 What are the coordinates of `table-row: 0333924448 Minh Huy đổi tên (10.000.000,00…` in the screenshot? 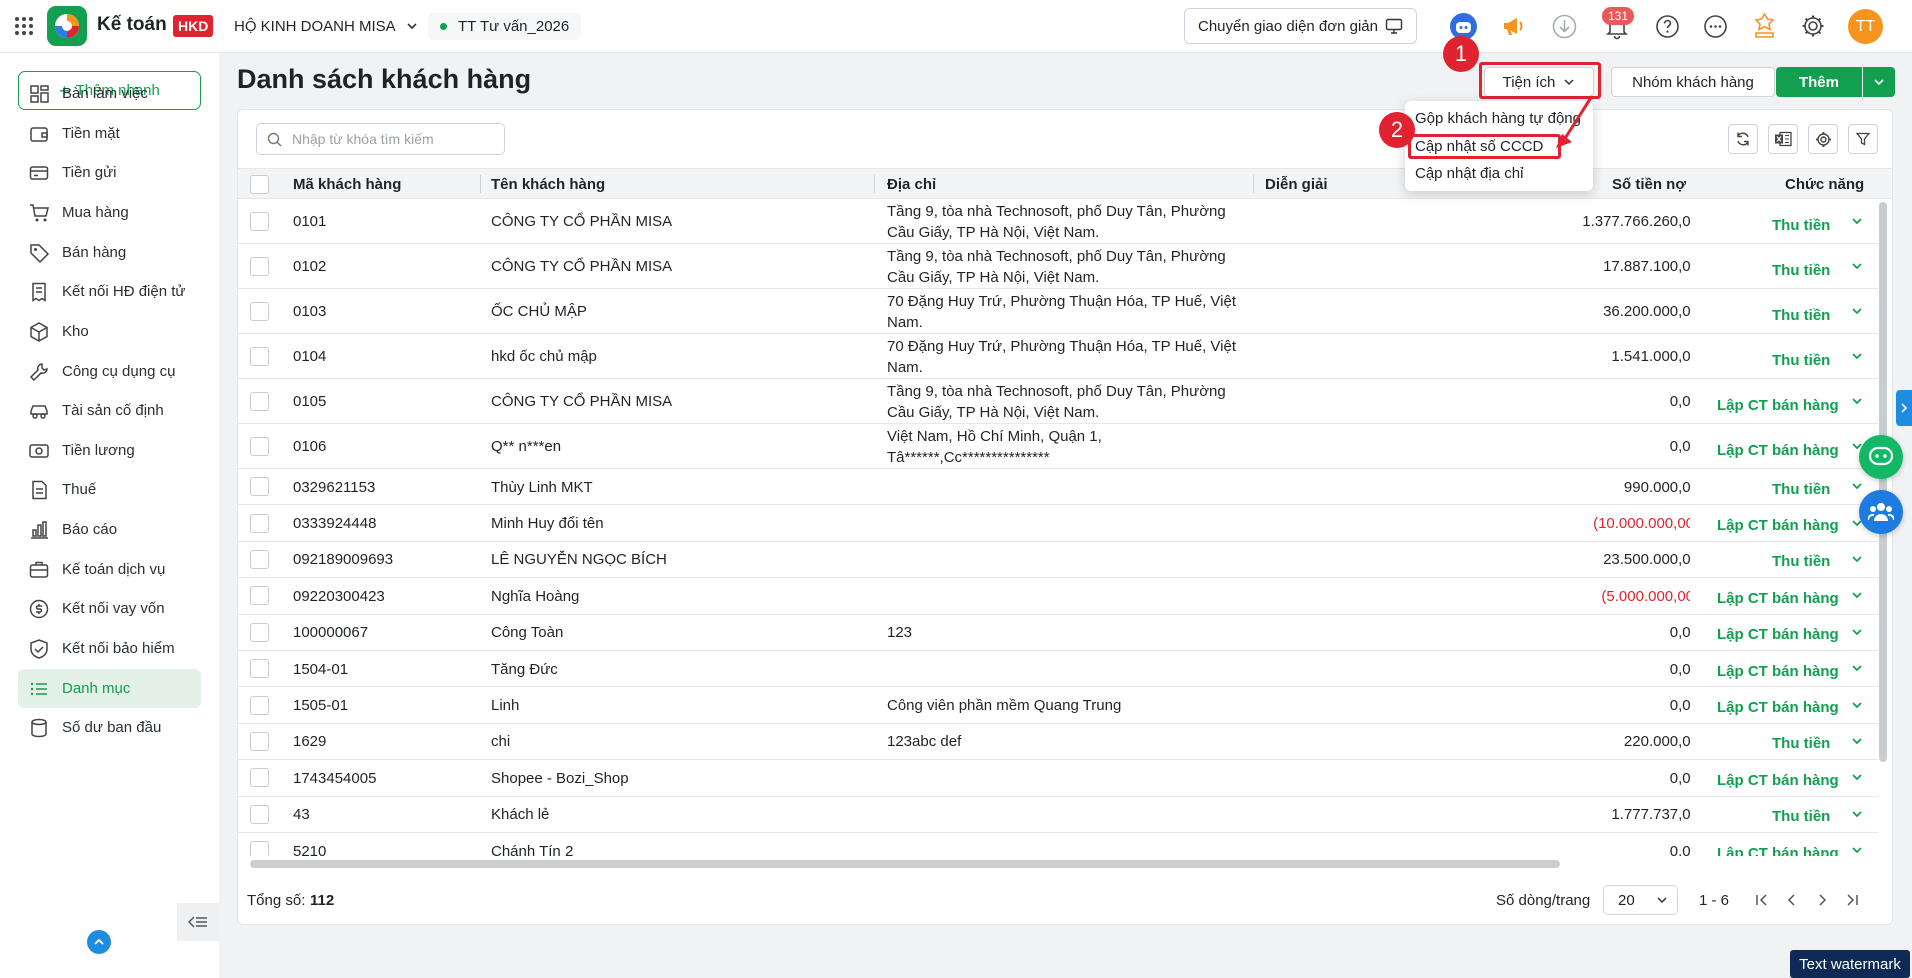 It's located at (1058, 523).